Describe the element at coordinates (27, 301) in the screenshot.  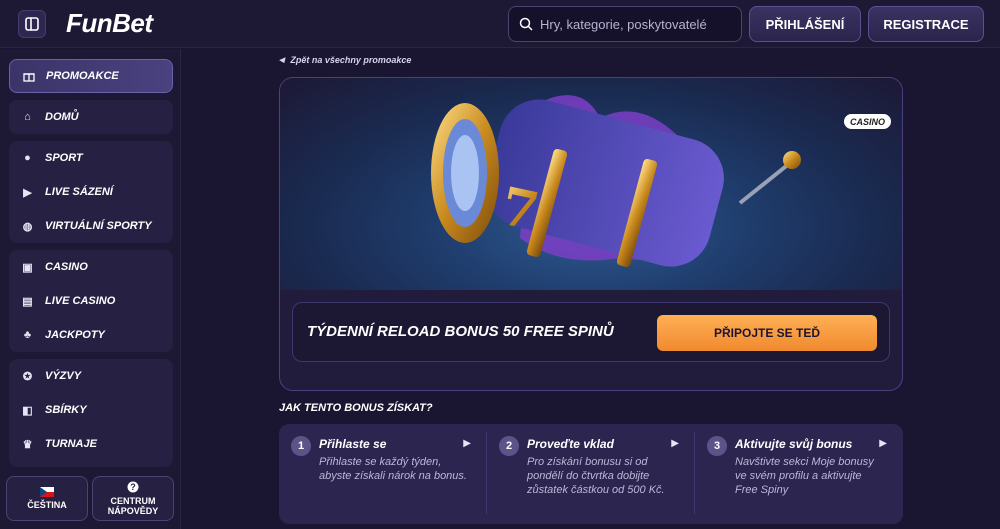
I see `cards-icon: ▤` at that location.